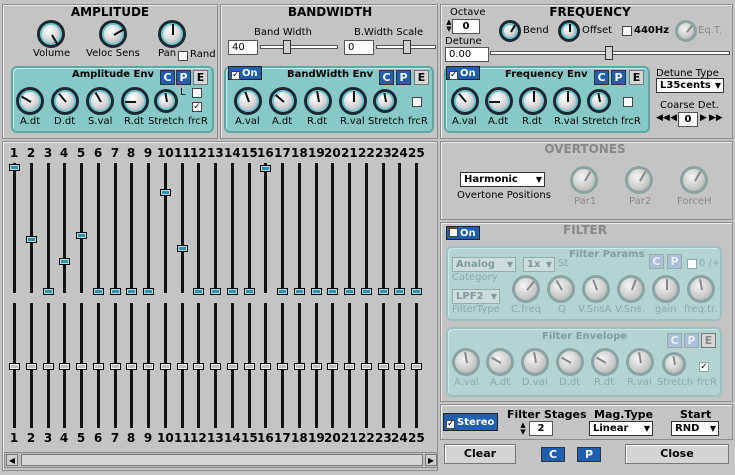 The height and width of the screenshot is (475, 735). Describe the element at coordinates (628, 102) in the screenshot. I see `freq-frcr-checkbox` at that location.